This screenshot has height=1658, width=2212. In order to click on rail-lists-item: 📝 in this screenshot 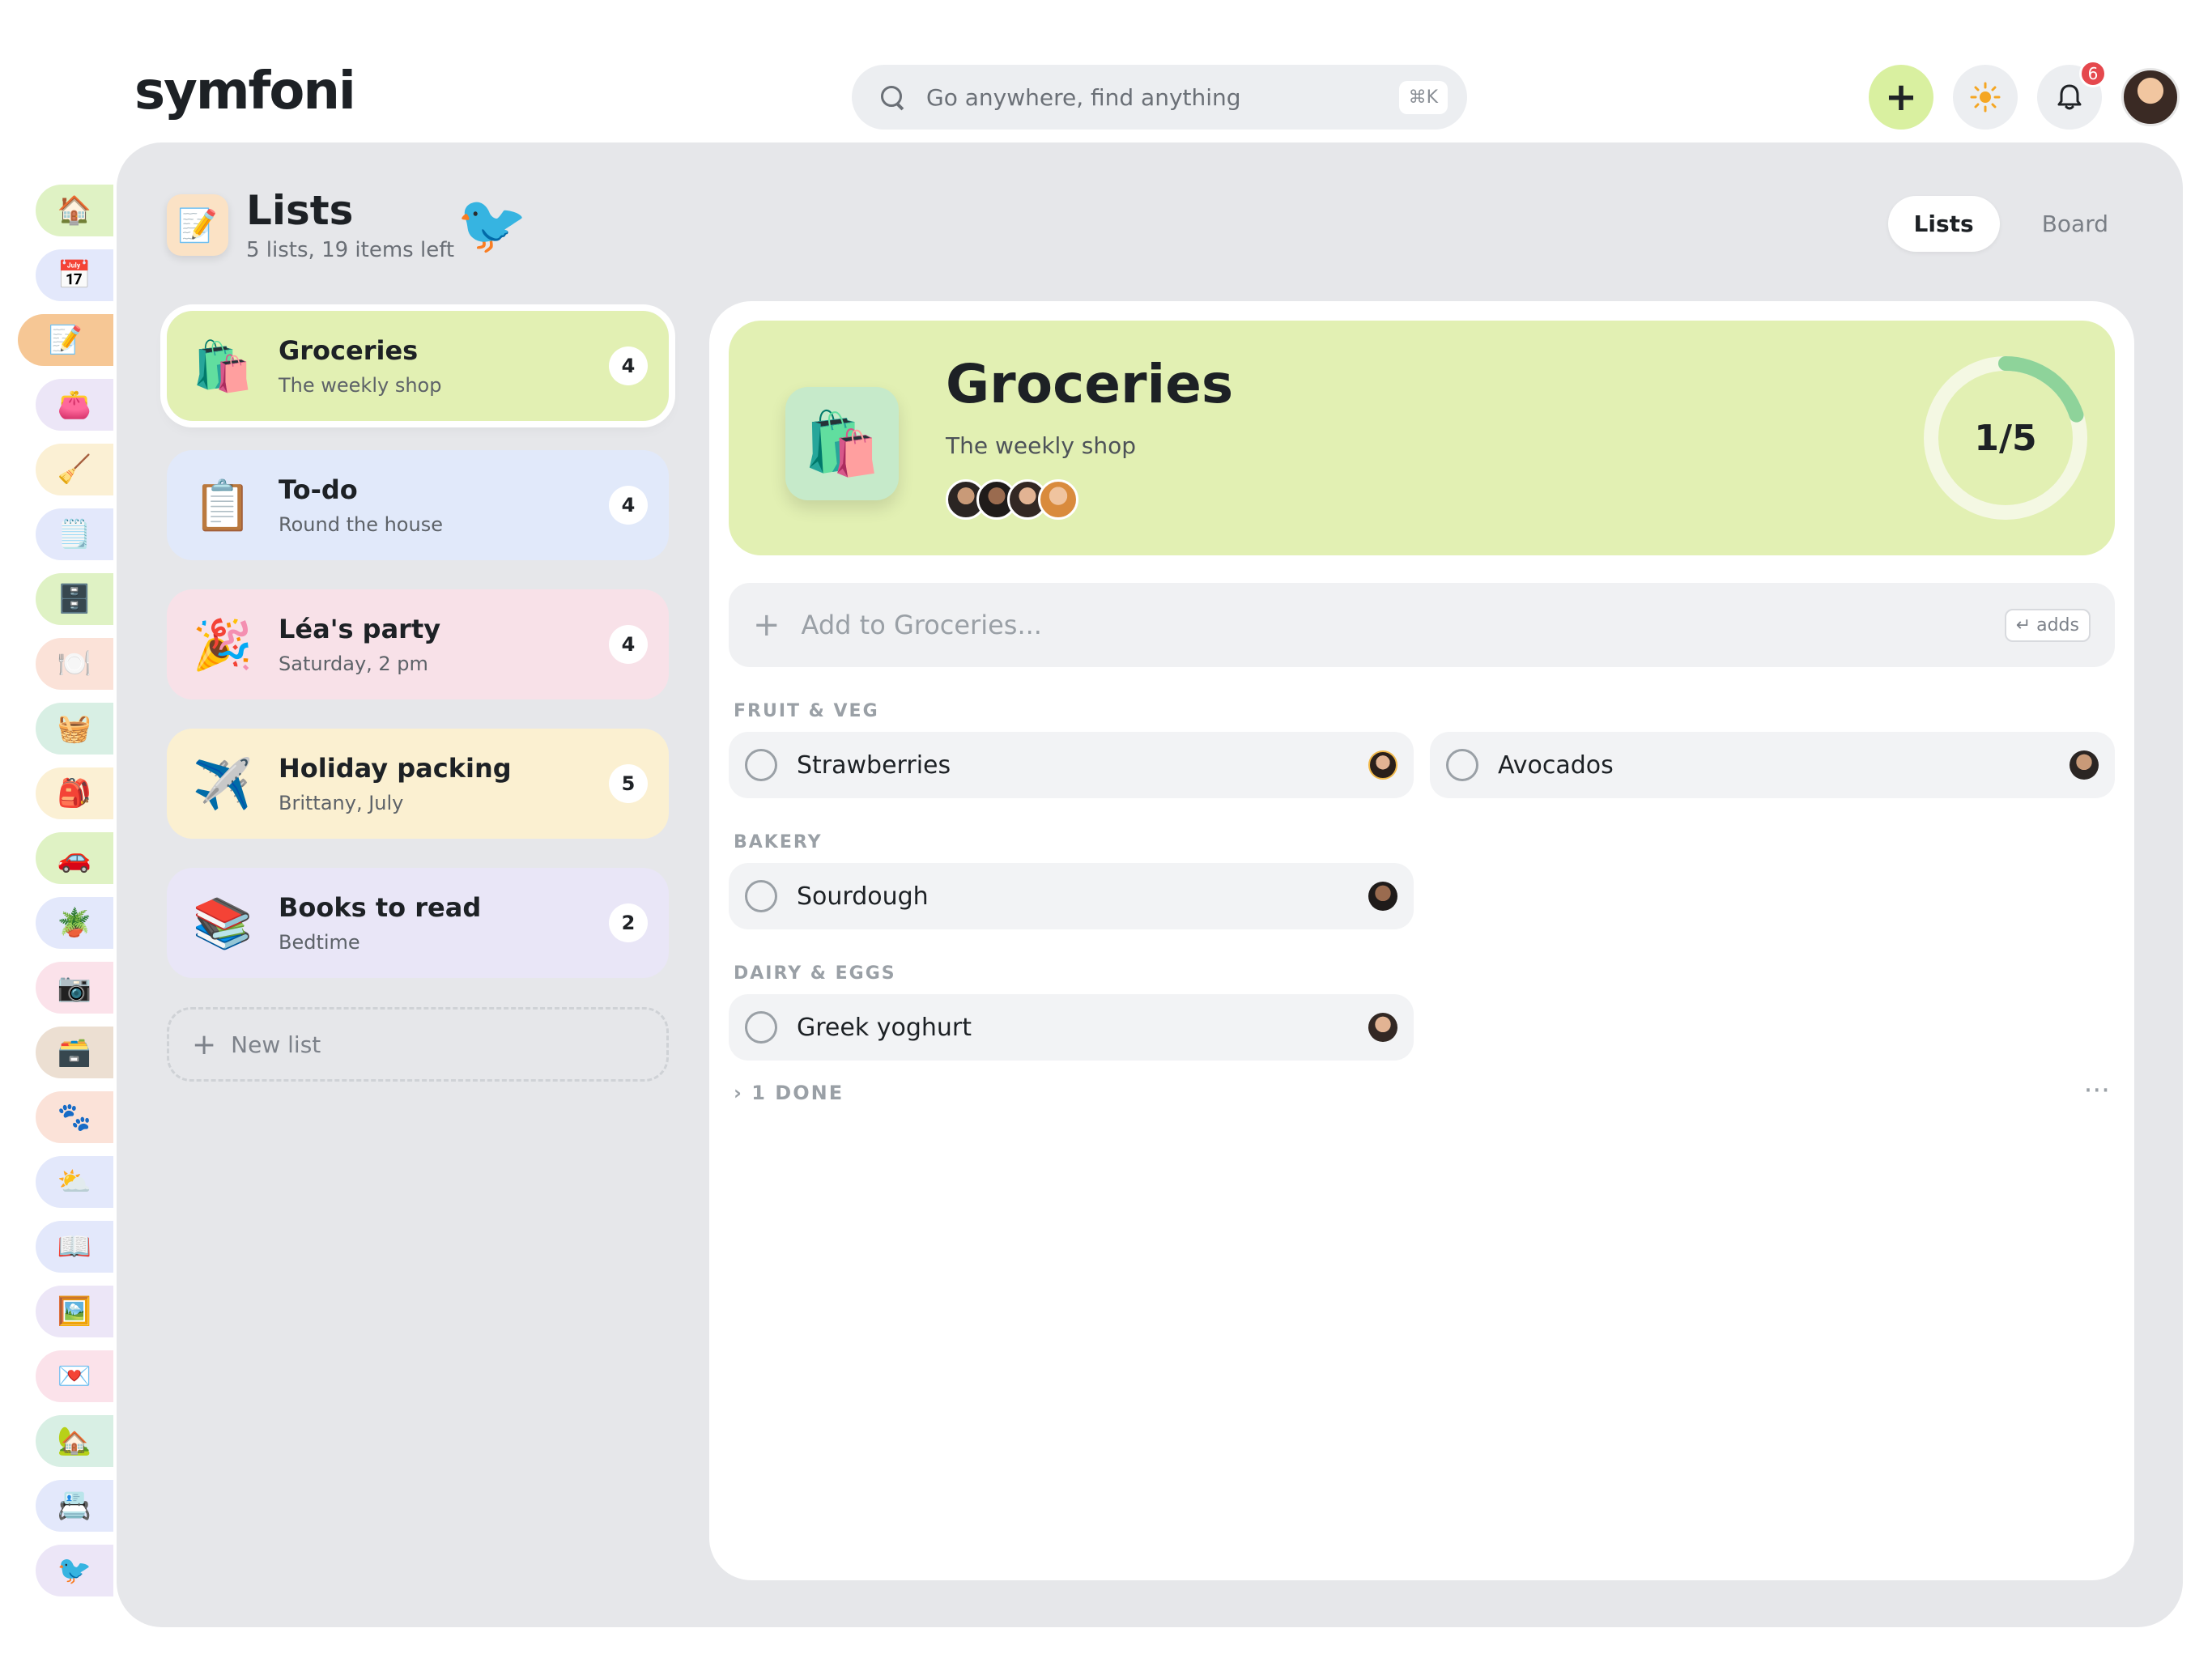, I will do `click(65, 340)`.